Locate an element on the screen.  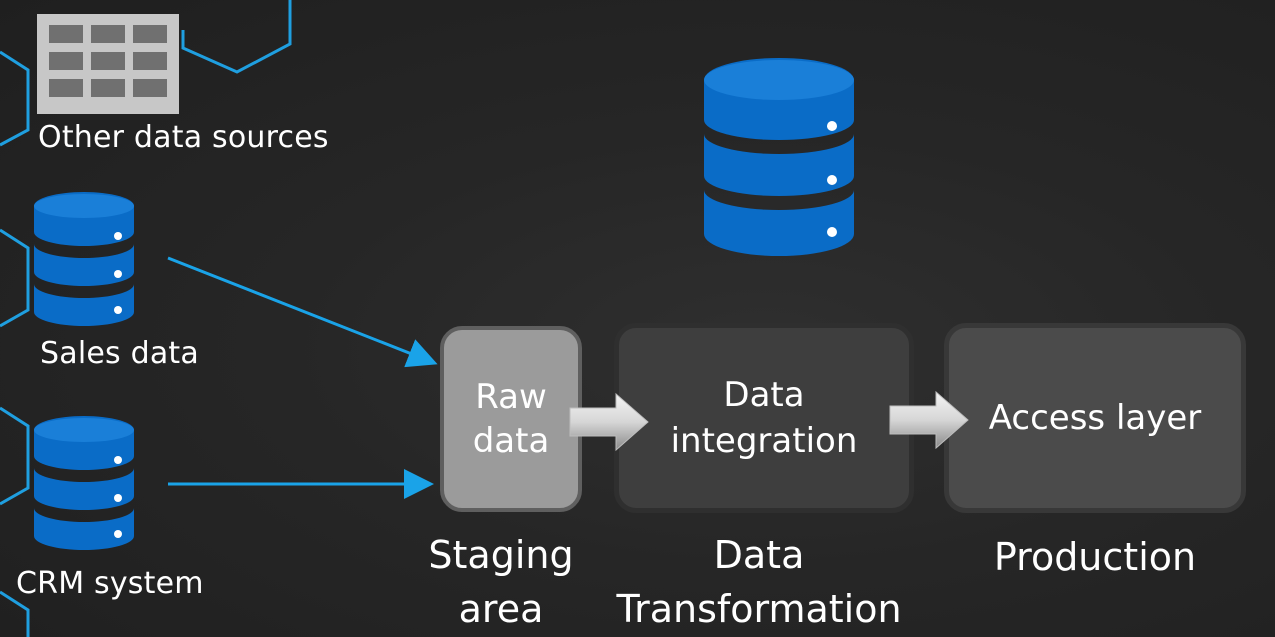
stage-label-staging: Staging area is located at coordinates (501, 582).